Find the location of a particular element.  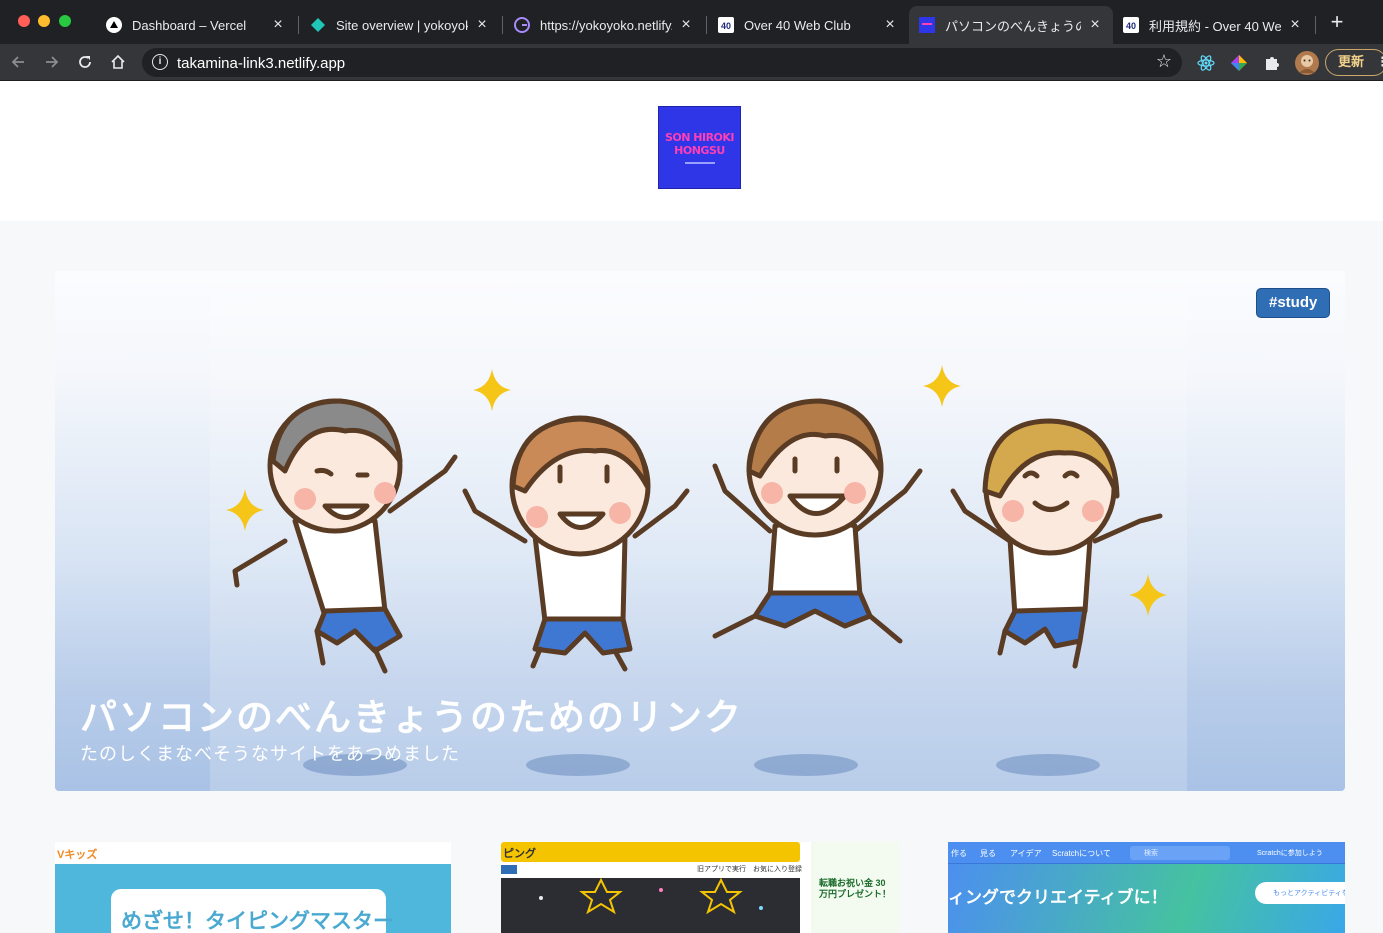

tab-label: Site overview | yokoyoko is located at coordinates (402, 25).